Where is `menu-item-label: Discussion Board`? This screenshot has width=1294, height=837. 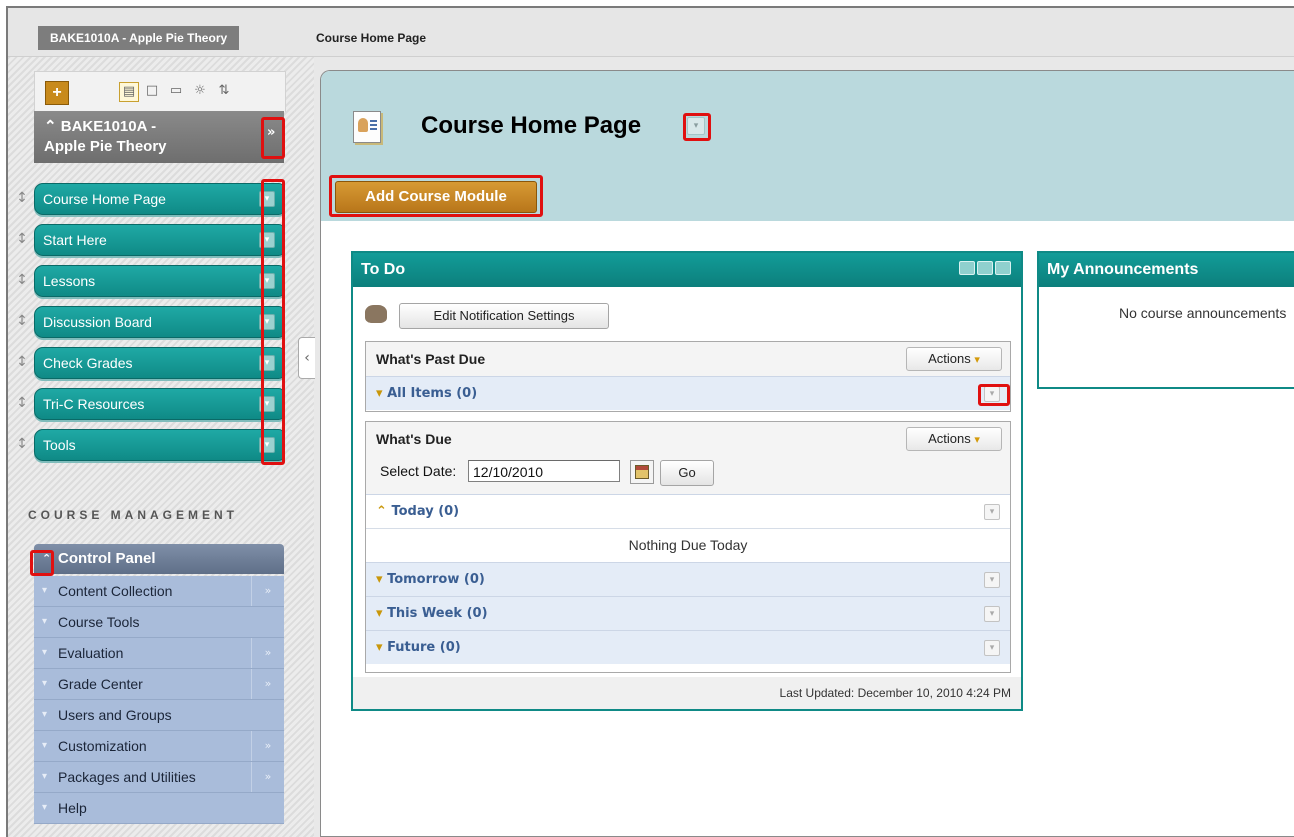 menu-item-label: Discussion Board is located at coordinates (97, 322).